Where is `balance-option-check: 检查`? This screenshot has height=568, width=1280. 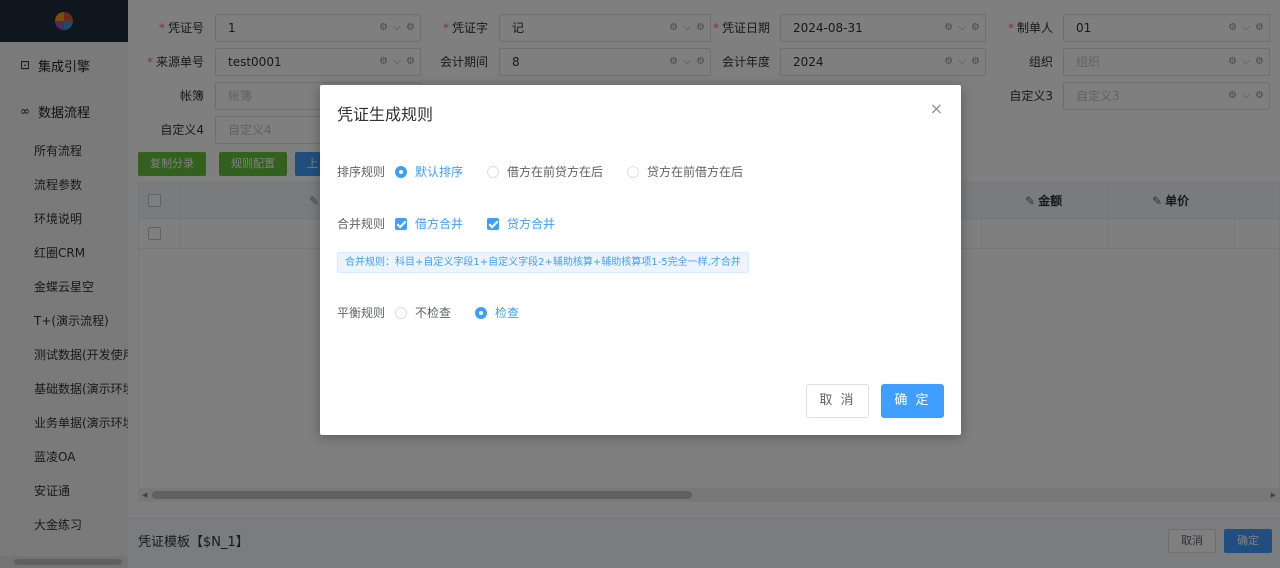 balance-option-check: 检查 is located at coordinates (497, 313).